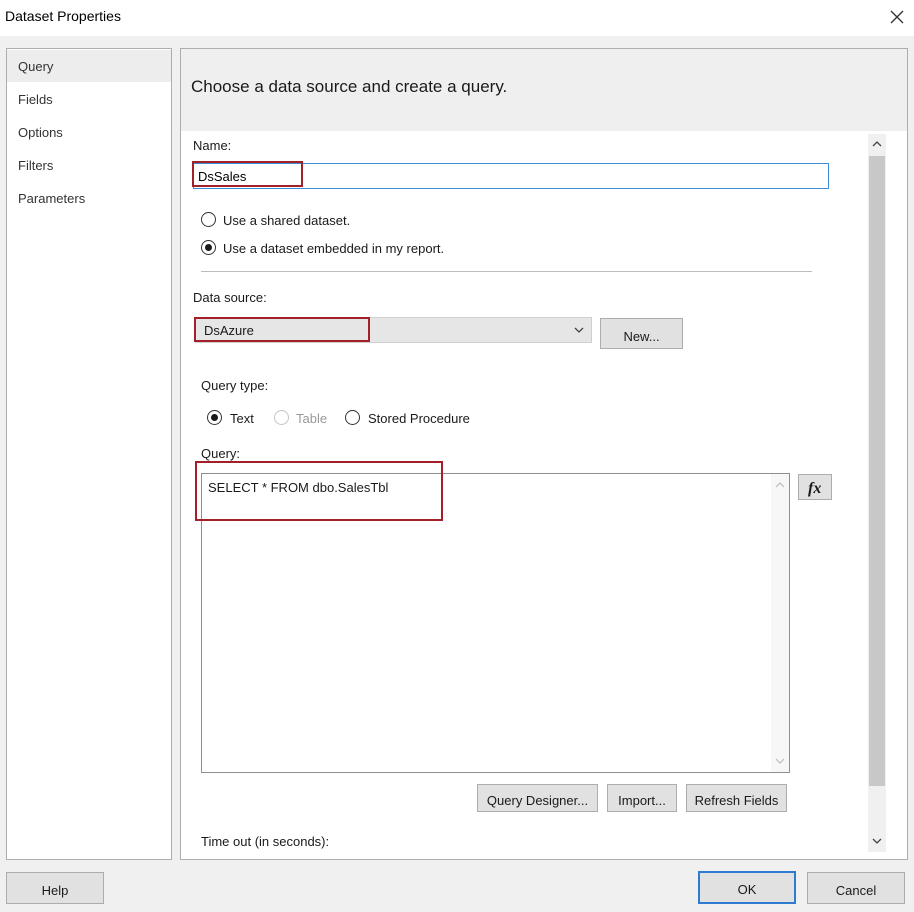  I want to click on datasource-label: Data source:, so click(230, 297).